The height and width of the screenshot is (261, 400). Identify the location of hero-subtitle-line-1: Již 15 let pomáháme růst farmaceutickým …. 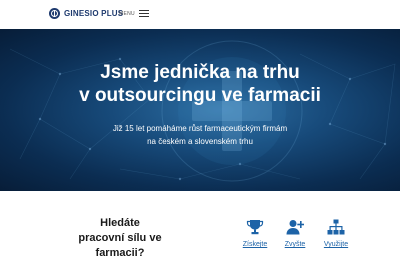
(200, 128).